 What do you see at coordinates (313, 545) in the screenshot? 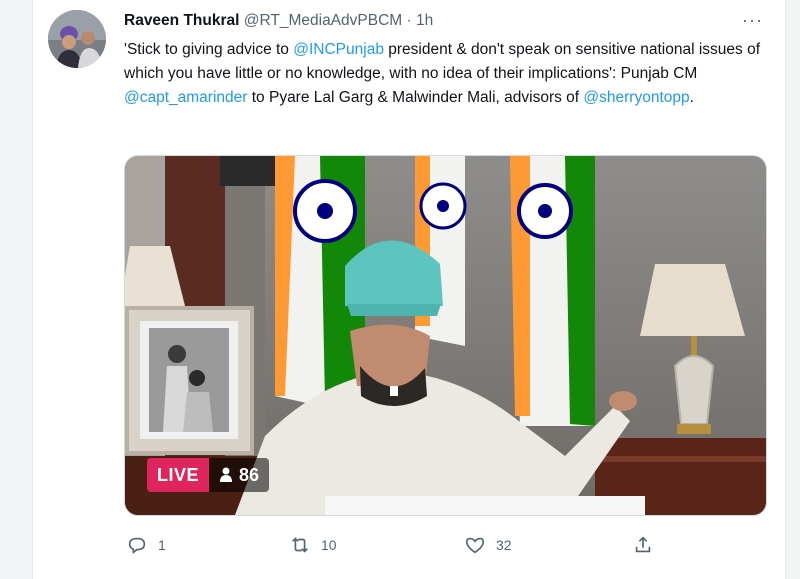
I see `retweet-button: 10` at bounding box center [313, 545].